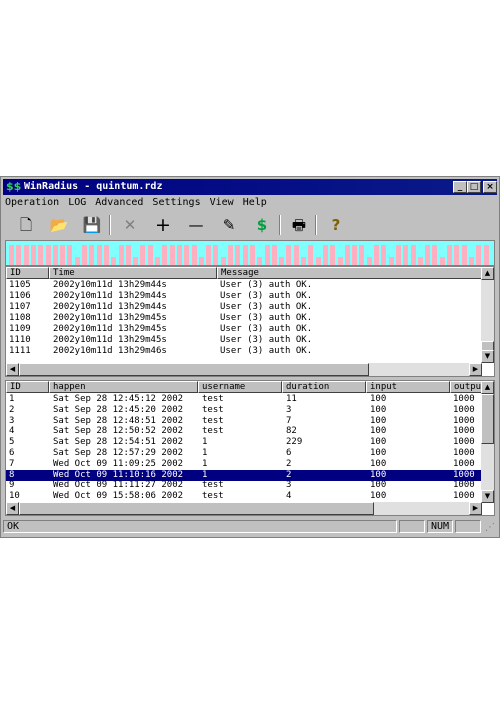  Describe the element at coordinates (244, 453) in the screenshot. I see `session-row: 6 Sat Sep 28 12:57:29 2002 1 6 100 1000` at that location.